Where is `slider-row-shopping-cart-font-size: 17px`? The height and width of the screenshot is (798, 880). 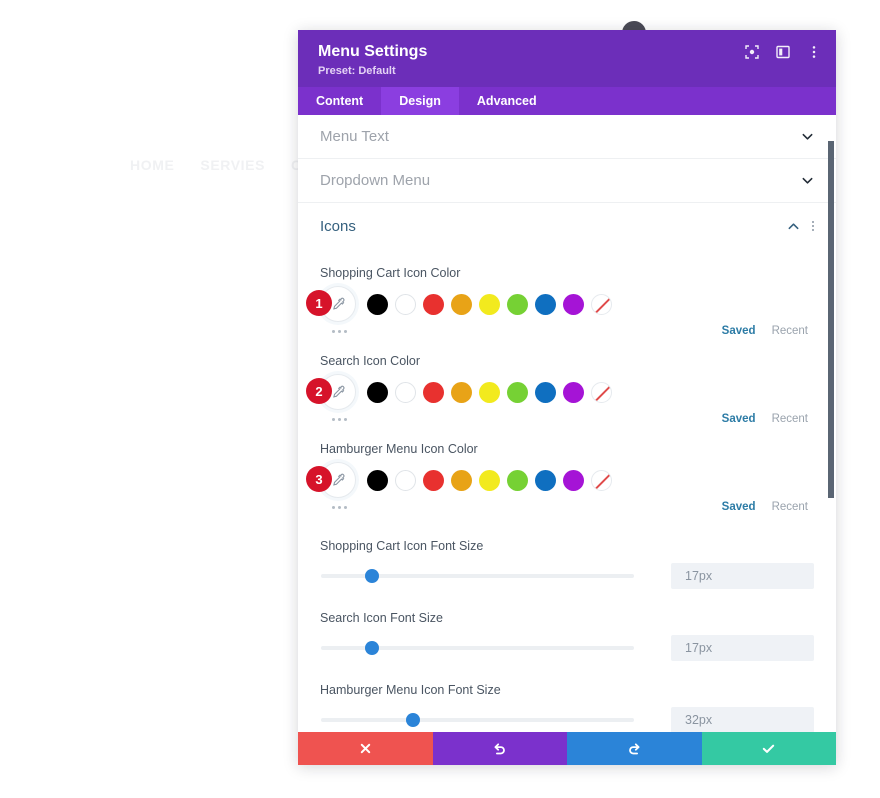 slider-row-shopping-cart-font-size: 17px is located at coordinates (567, 576).